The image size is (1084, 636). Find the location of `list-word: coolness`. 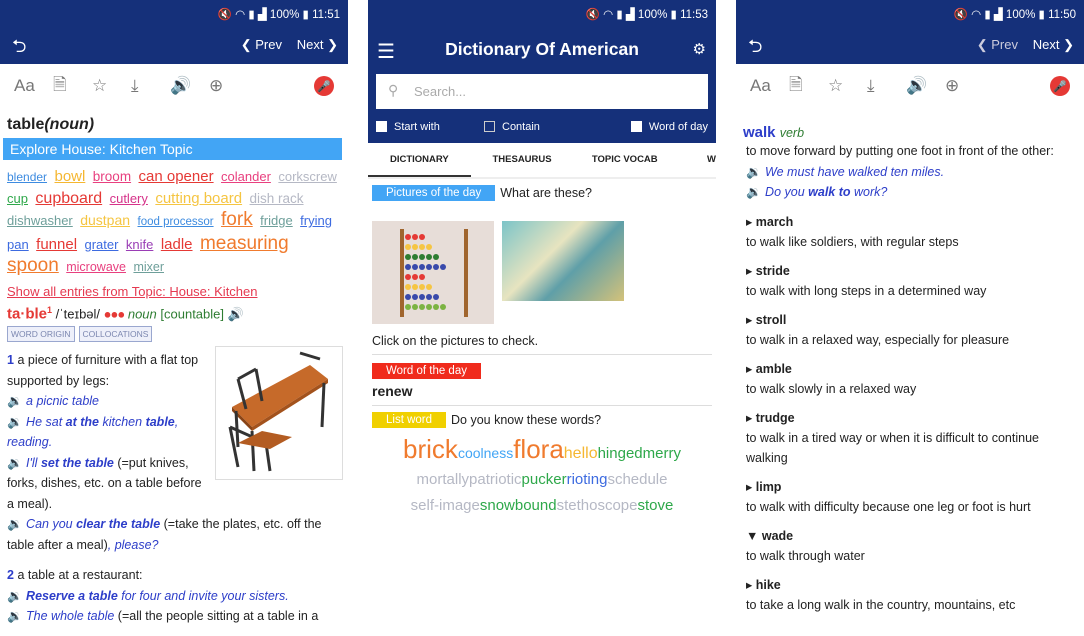

list-word: coolness is located at coordinates (485, 453).